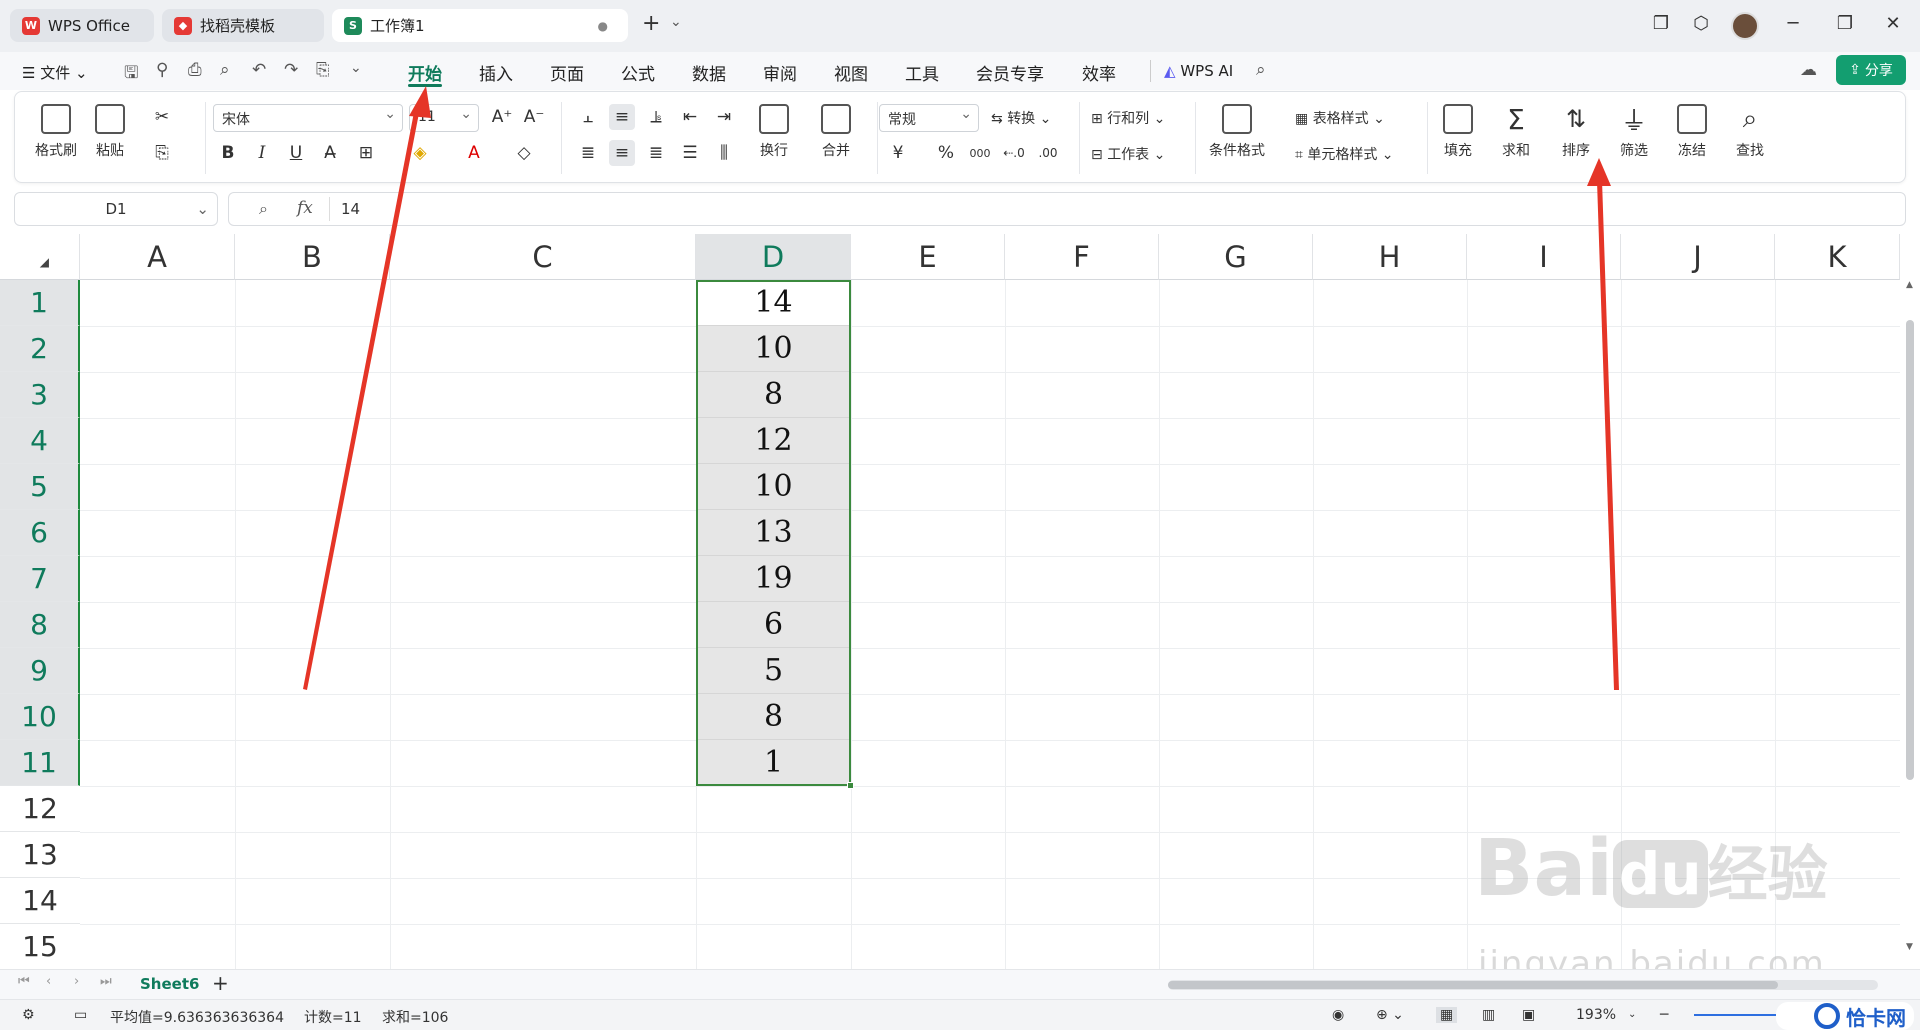  Describe the element at coordinates (1021, 118) in the screenshot. I see `convert-button: ⇆ 转换 ⌄` at that location.